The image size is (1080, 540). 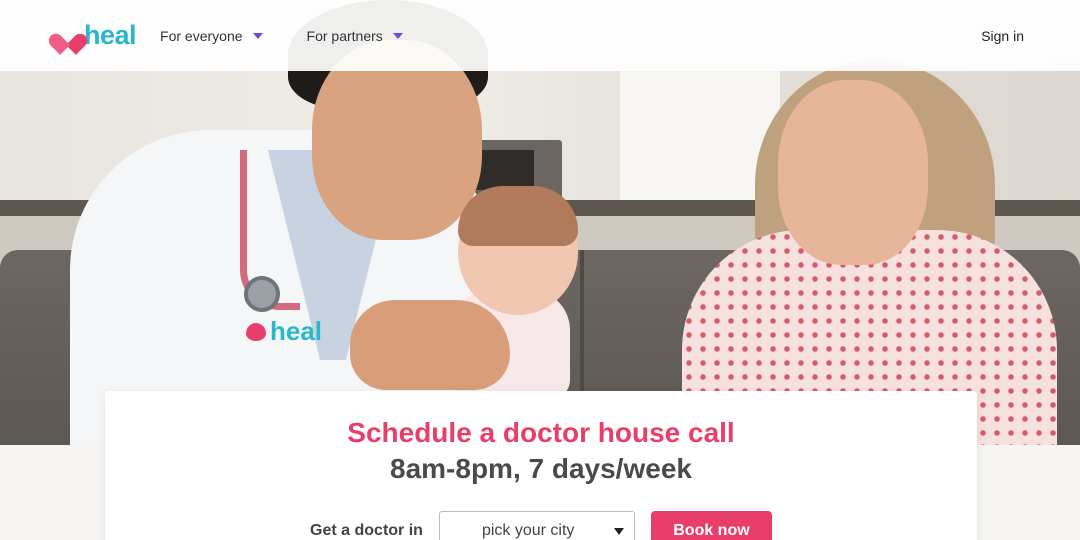 I want to click on baby-hair, so click(x=518, y=216).